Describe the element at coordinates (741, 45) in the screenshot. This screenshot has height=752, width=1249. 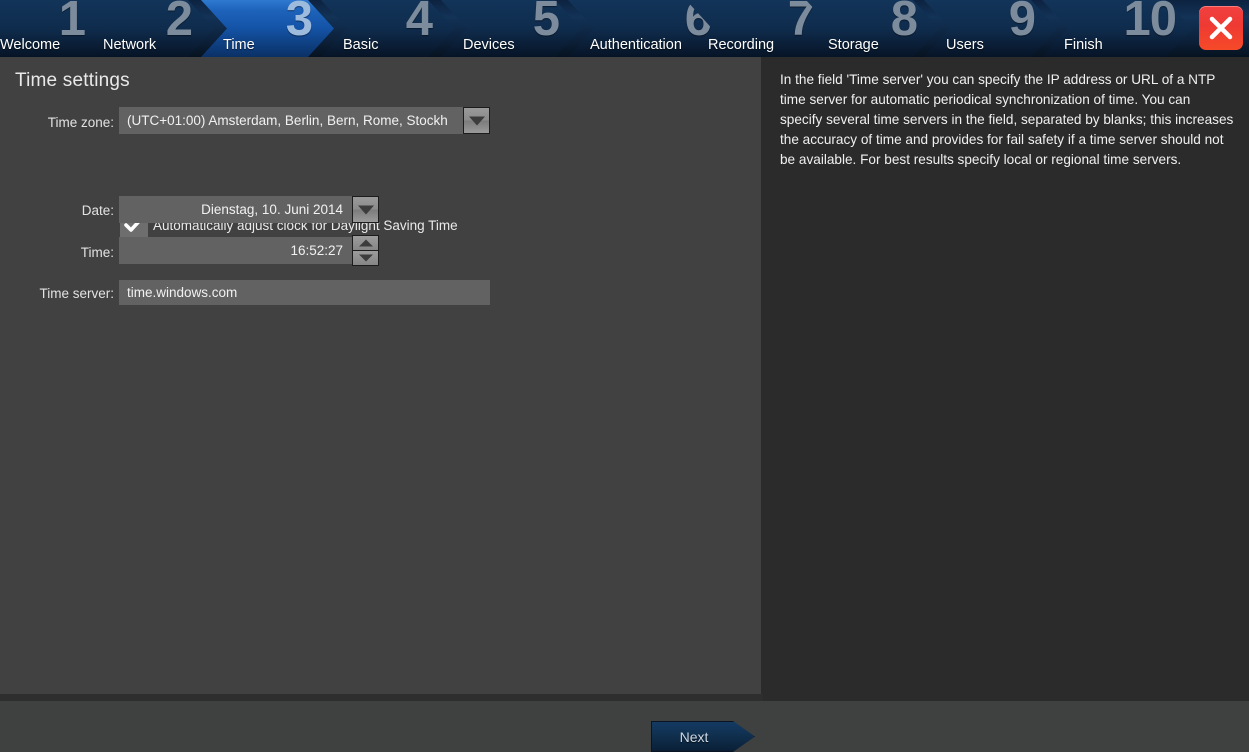
I see `step-label: Recording` at that location.